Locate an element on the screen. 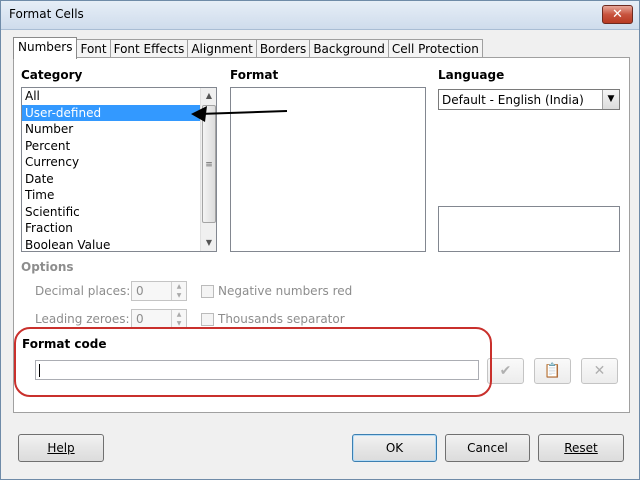 The width and height of the screenshot is (640, 481). tab-numbers: Numbers is located at coordinates (45, 48).